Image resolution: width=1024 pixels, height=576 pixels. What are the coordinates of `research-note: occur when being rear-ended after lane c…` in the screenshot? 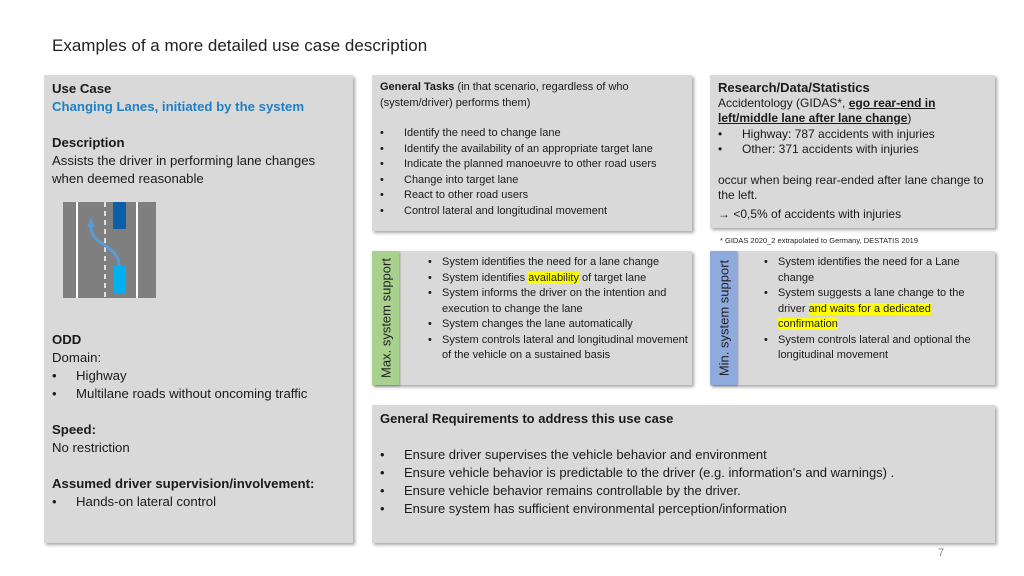 It's located at (851, 187).